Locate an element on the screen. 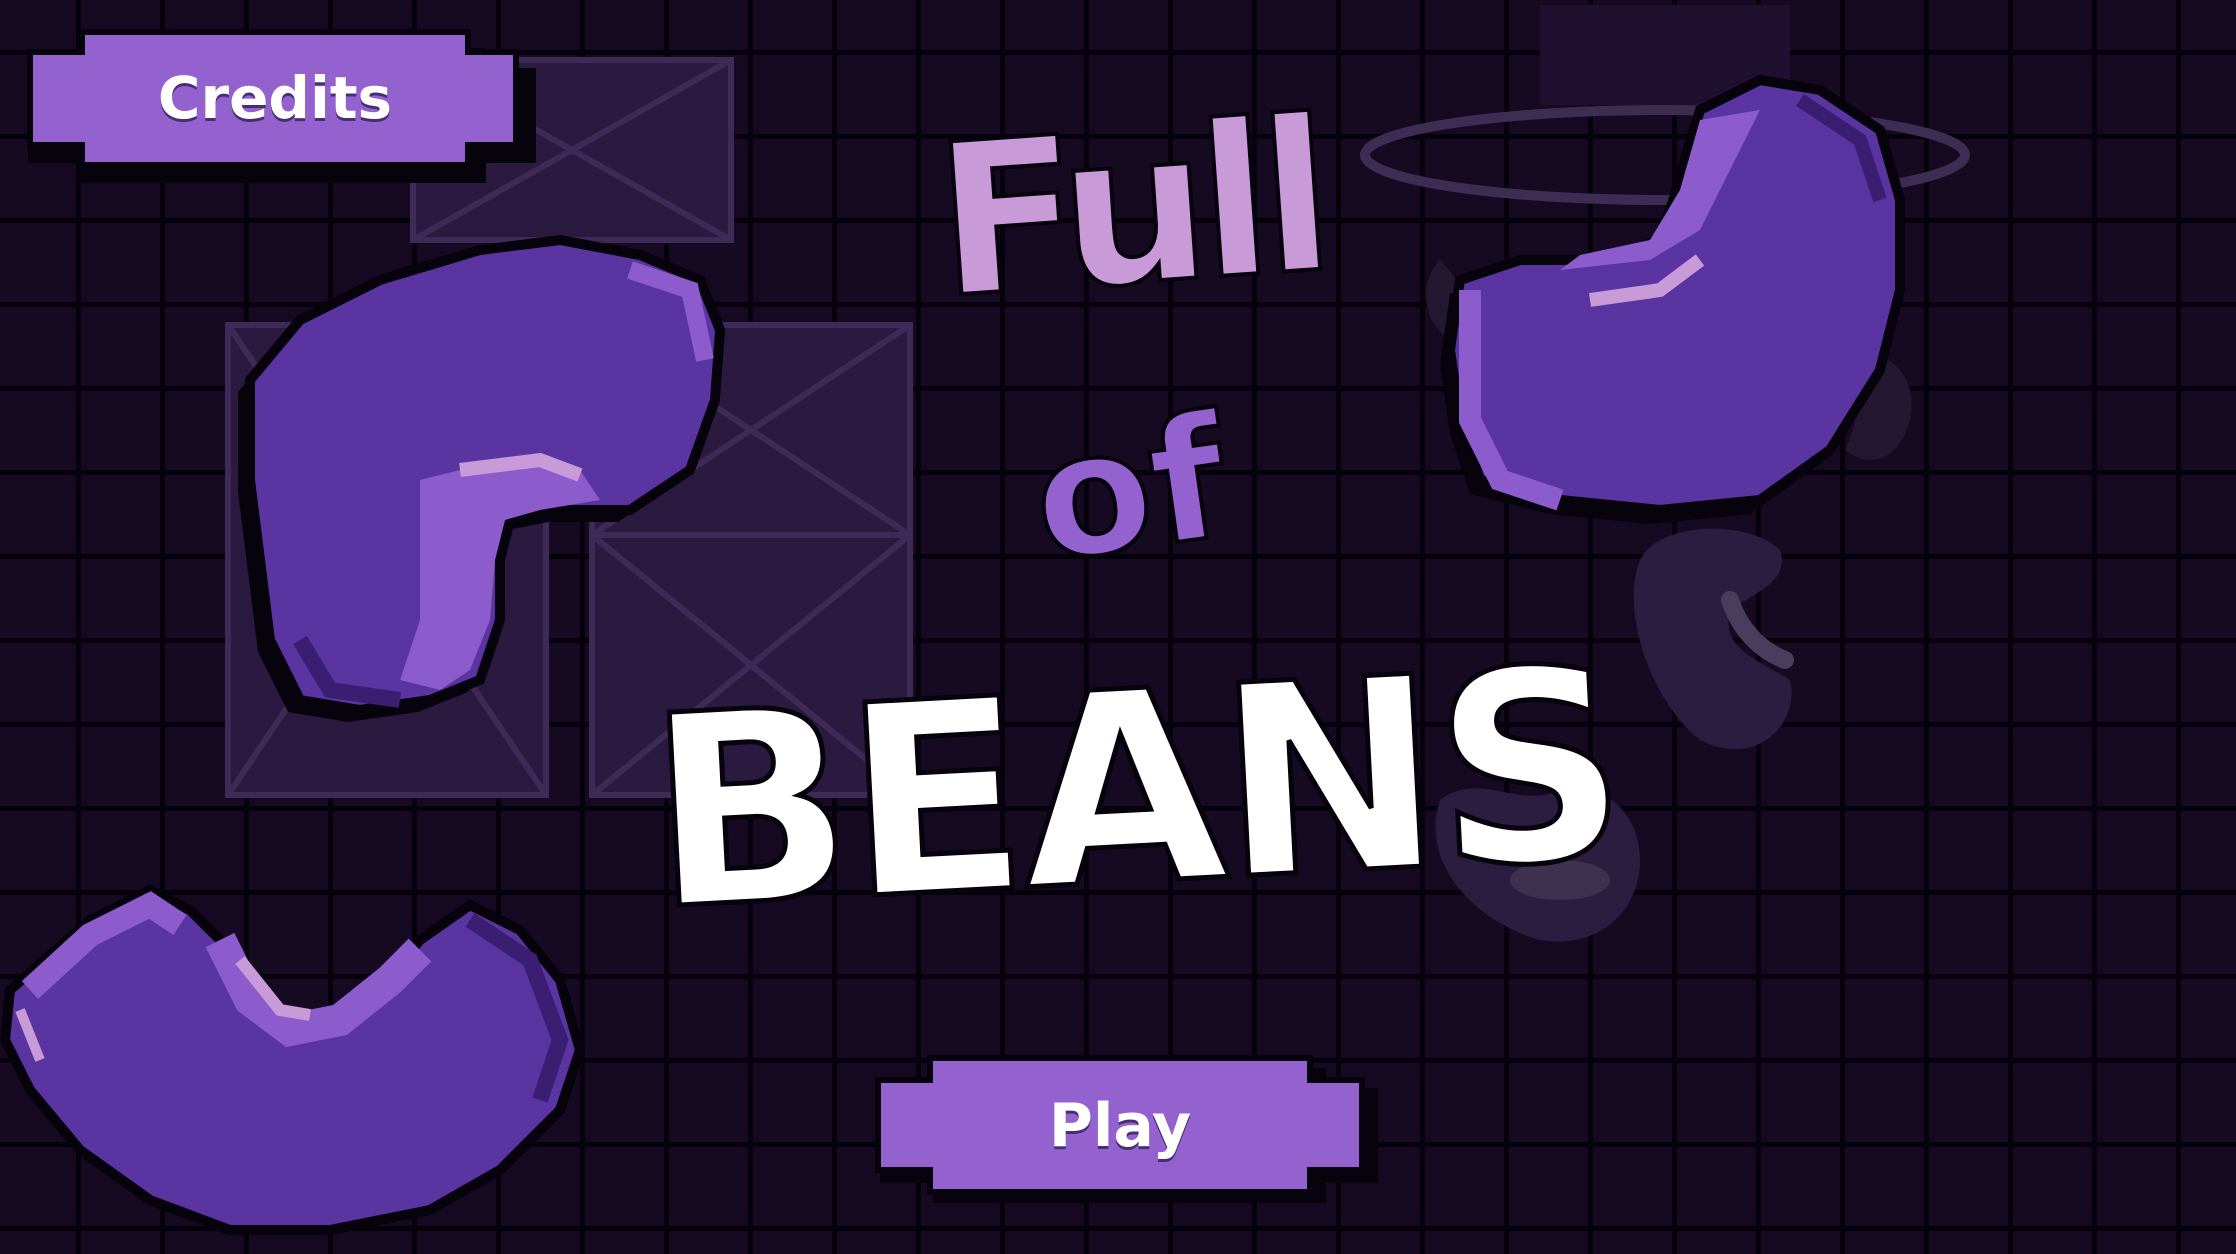 The height and width of the screenshot is (1254, 2236). title-full: Full is located at coordinates (1130, 209).